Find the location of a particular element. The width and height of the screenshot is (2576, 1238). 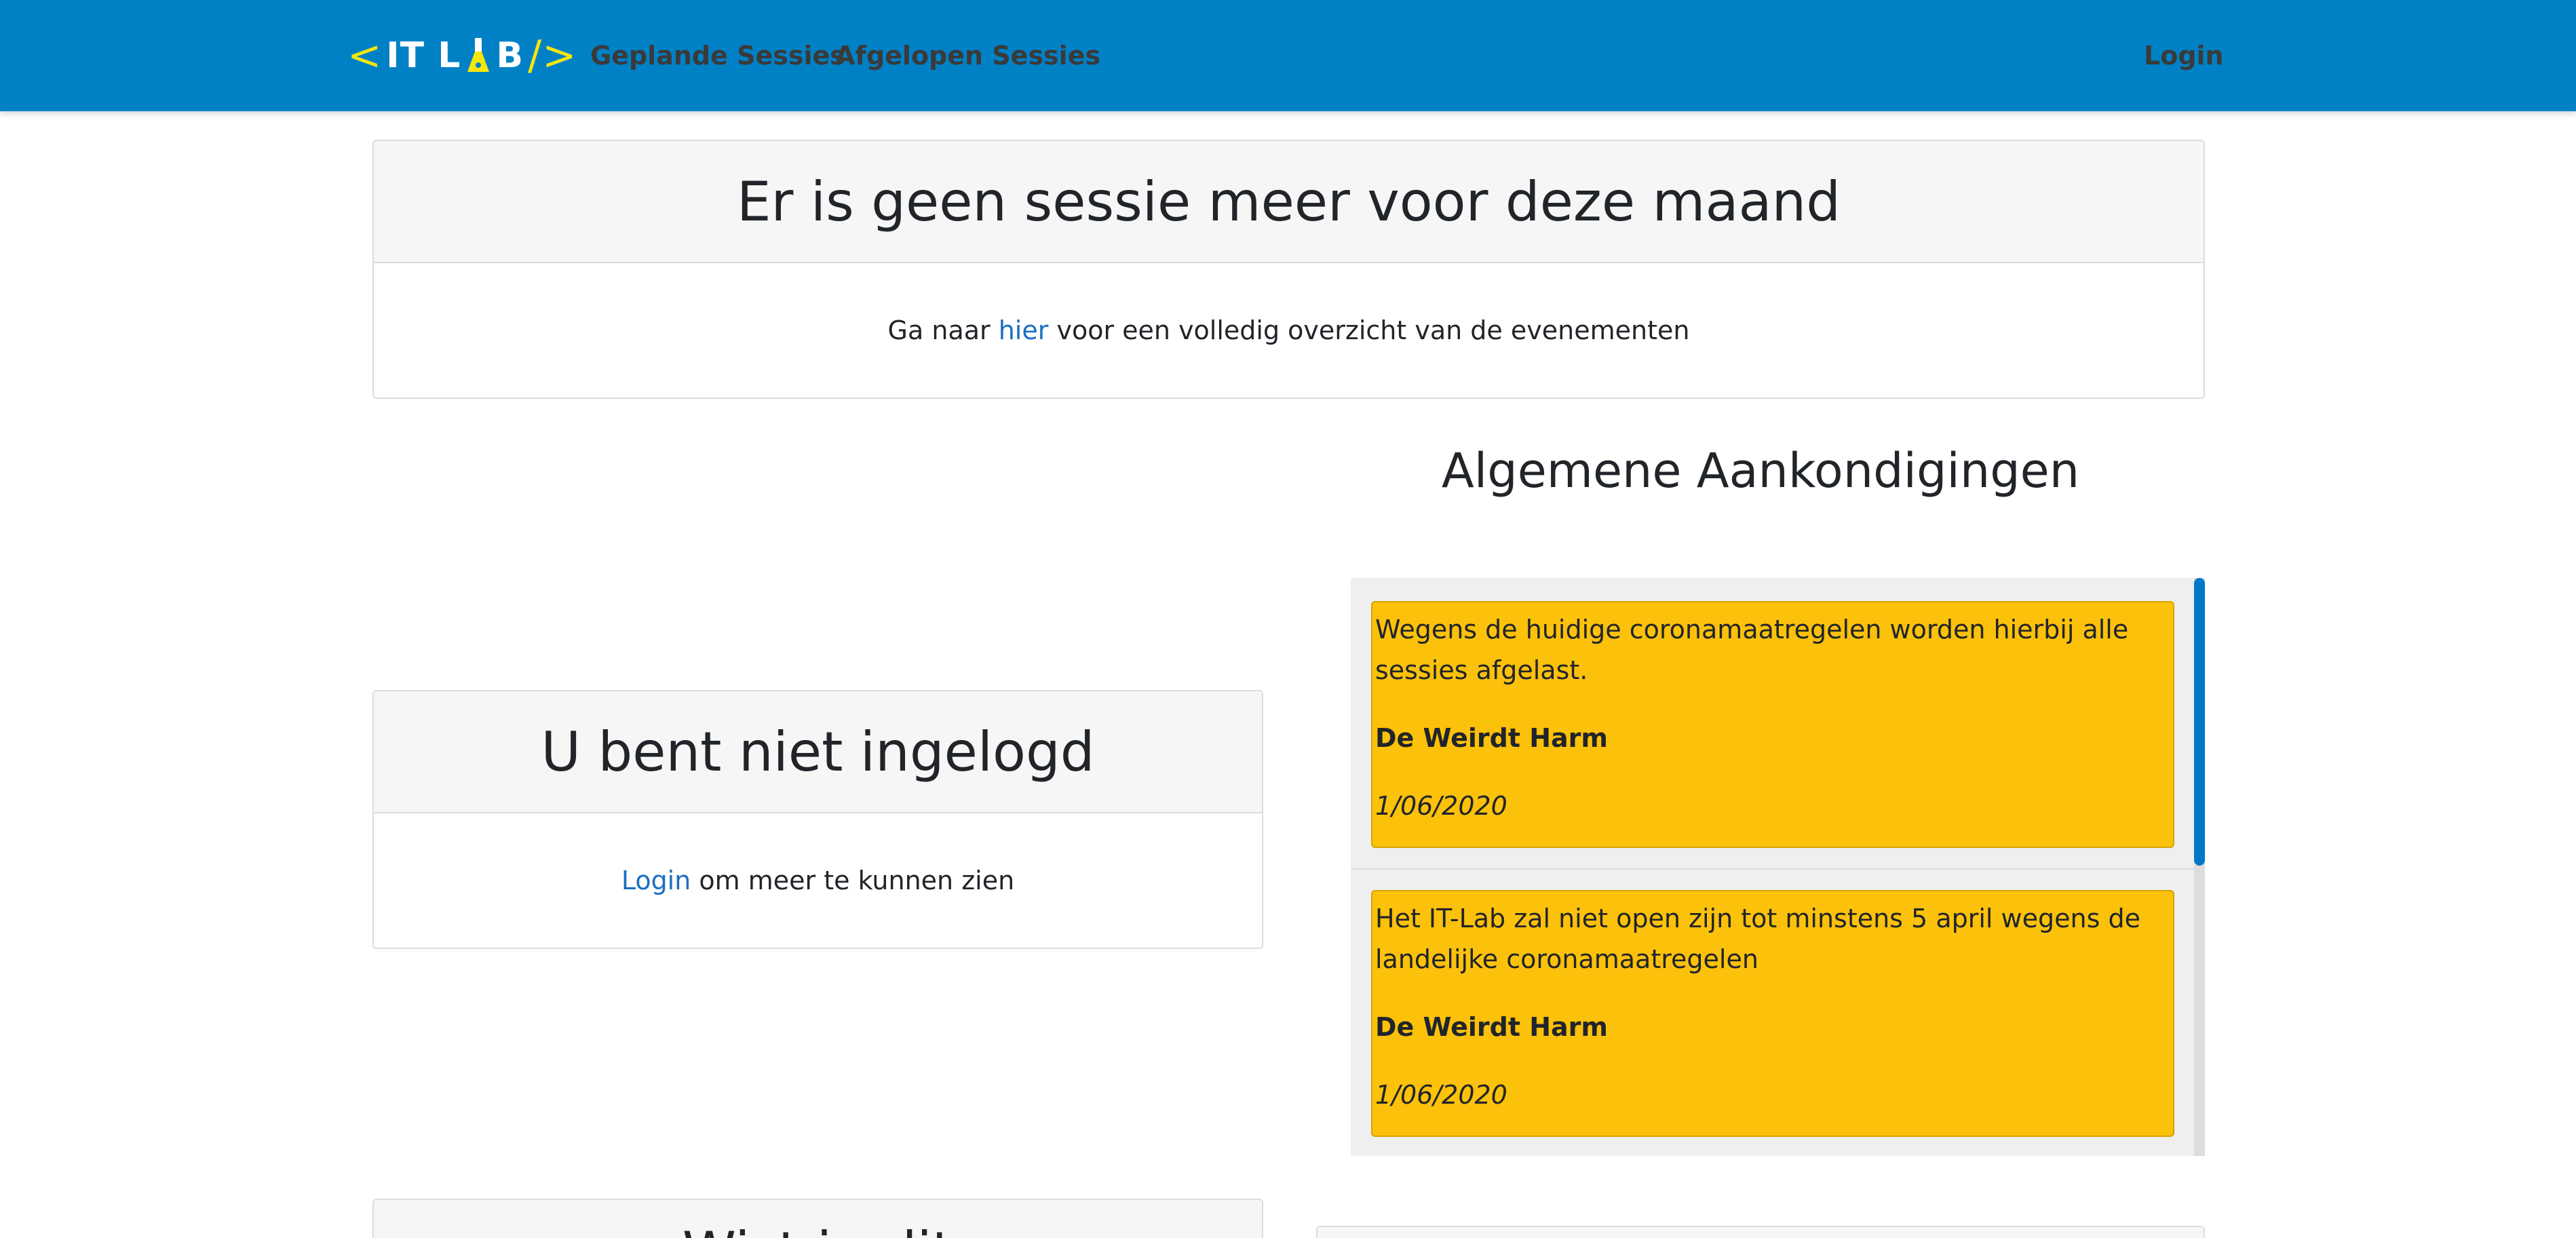

logo-right-bracket: /> is located at coordinates (552, 55).